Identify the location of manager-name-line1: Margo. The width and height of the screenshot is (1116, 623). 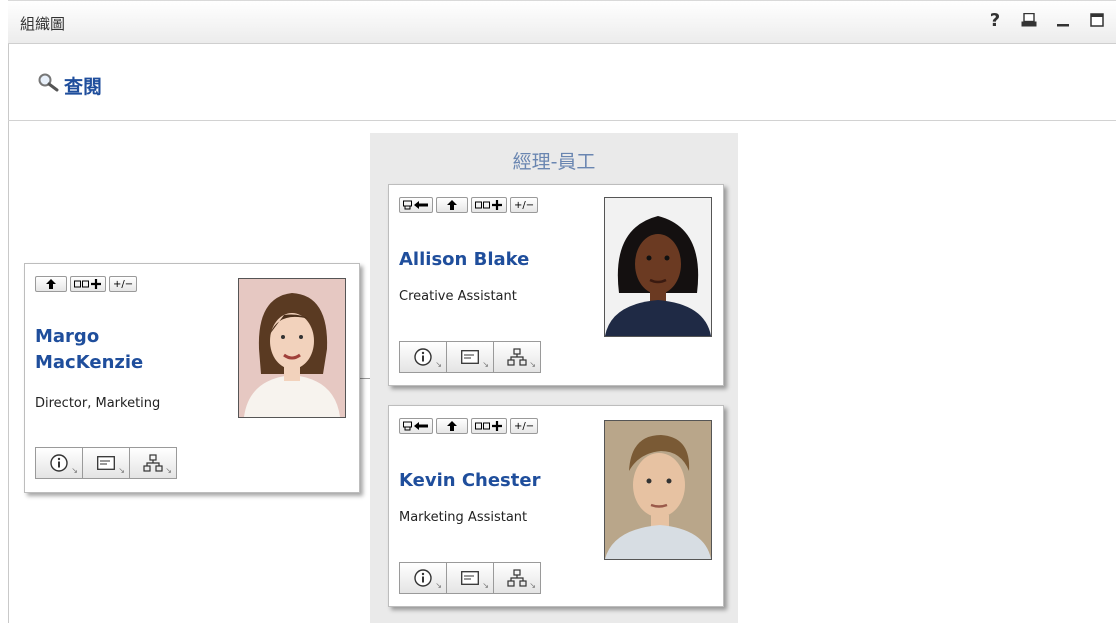
(67, 336).